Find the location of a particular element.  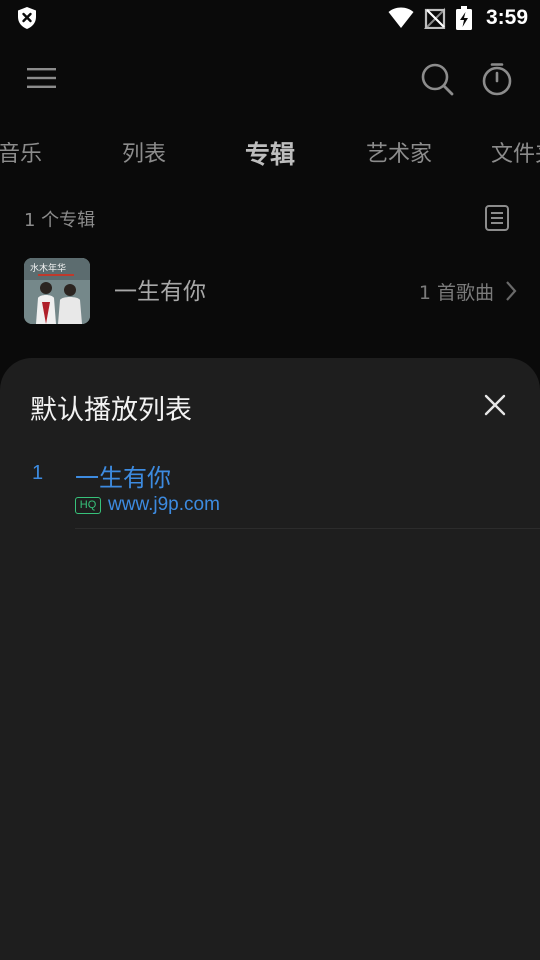

sheet-title: 默认播放列表 is located at coordinates (111, 410).